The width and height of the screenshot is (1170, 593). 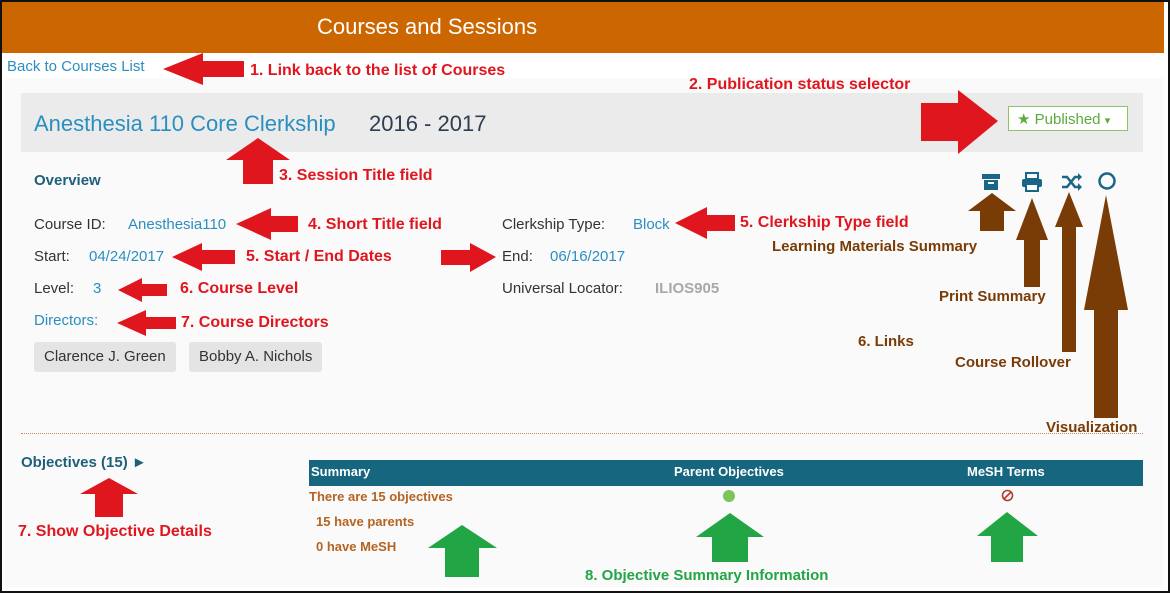 I want to click on annotation-short-title: 4. Short Title field, so click(x=375, y=224).